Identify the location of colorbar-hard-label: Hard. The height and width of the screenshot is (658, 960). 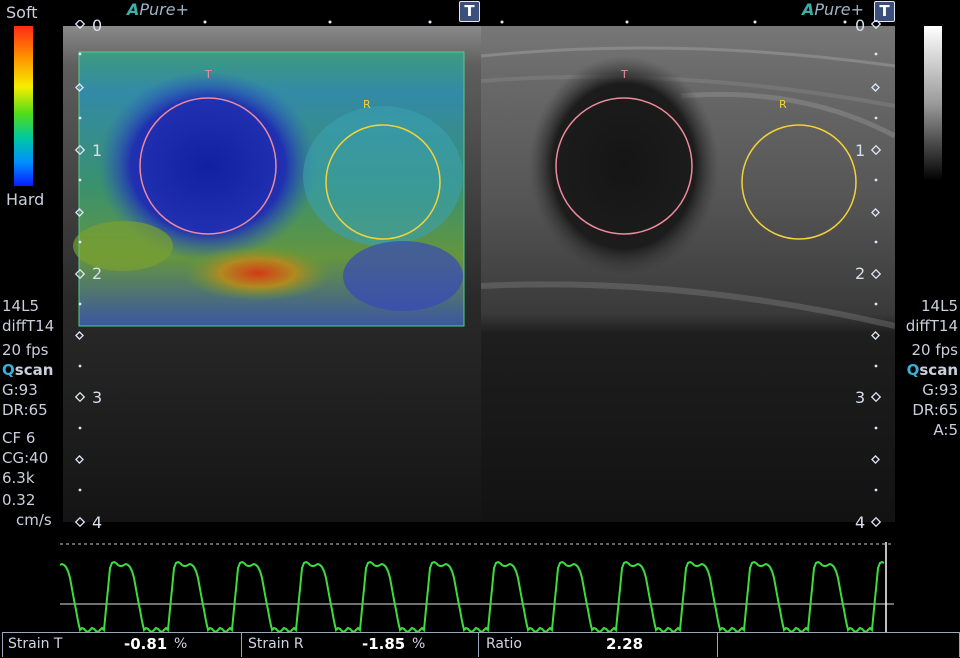
(25, 199).